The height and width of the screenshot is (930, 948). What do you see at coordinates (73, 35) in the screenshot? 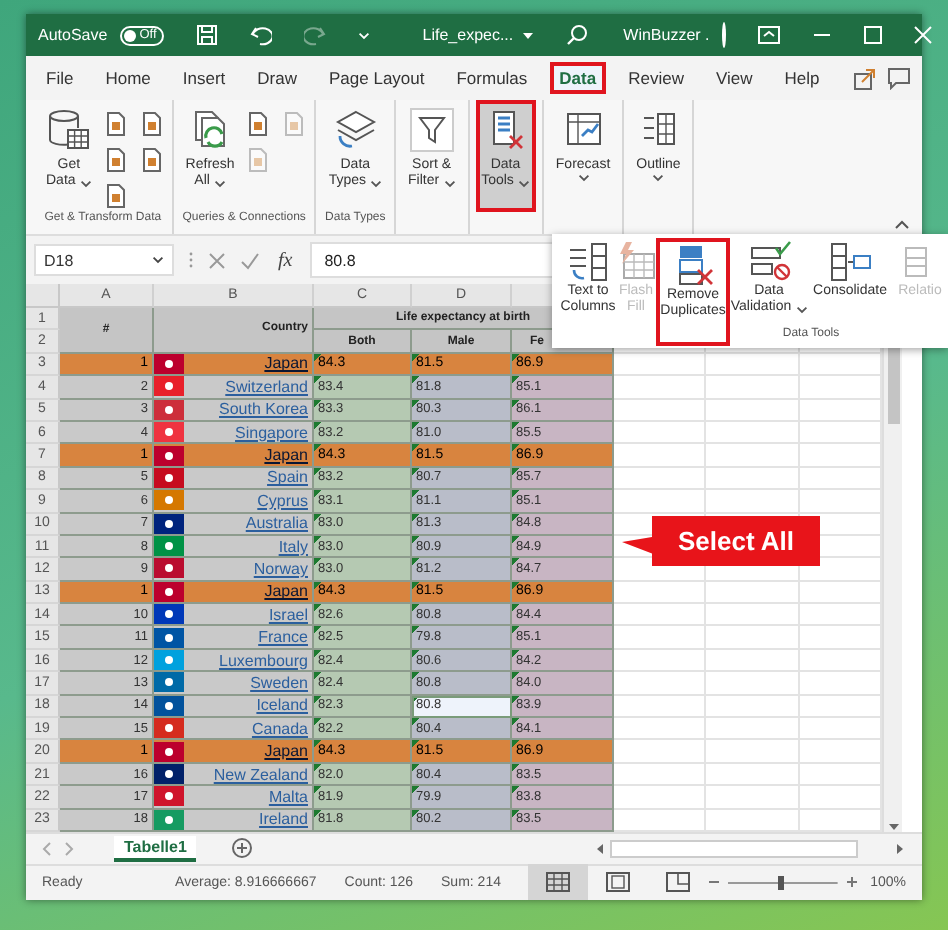
I see `autosave-label: AutoSave` at bounding box center [73, 35].